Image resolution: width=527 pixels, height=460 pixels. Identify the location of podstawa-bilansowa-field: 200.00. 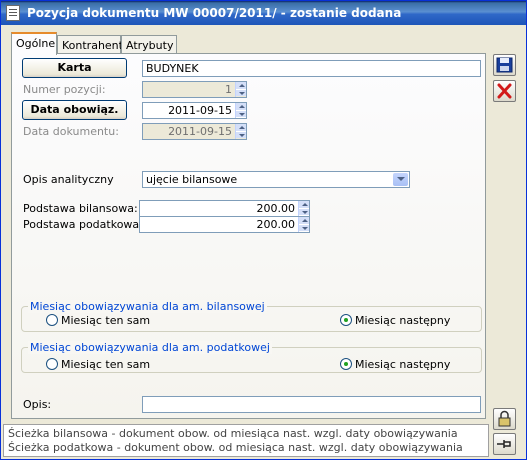
(224, 208).